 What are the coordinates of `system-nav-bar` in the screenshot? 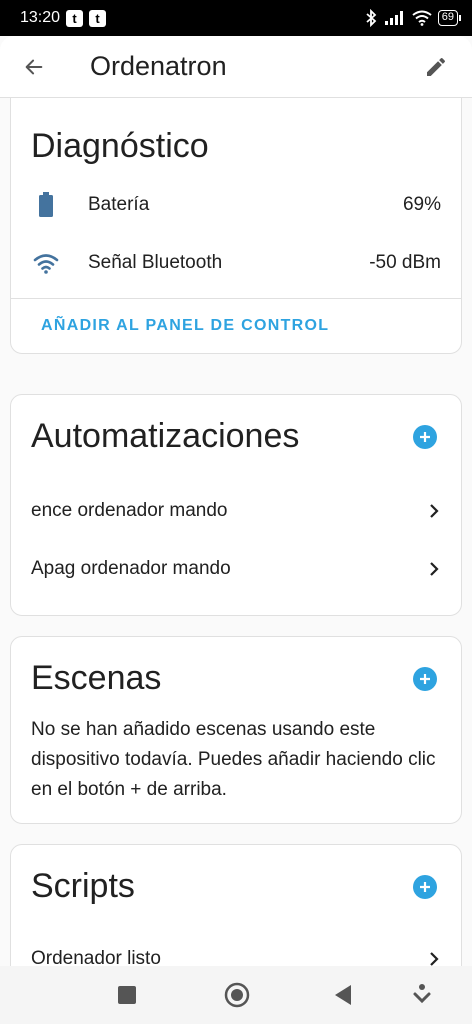 It's located at (236, 995).